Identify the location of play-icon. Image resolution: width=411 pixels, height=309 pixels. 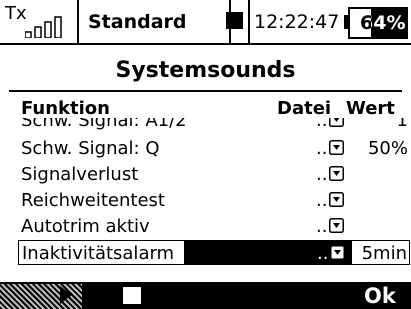
(66, 295).